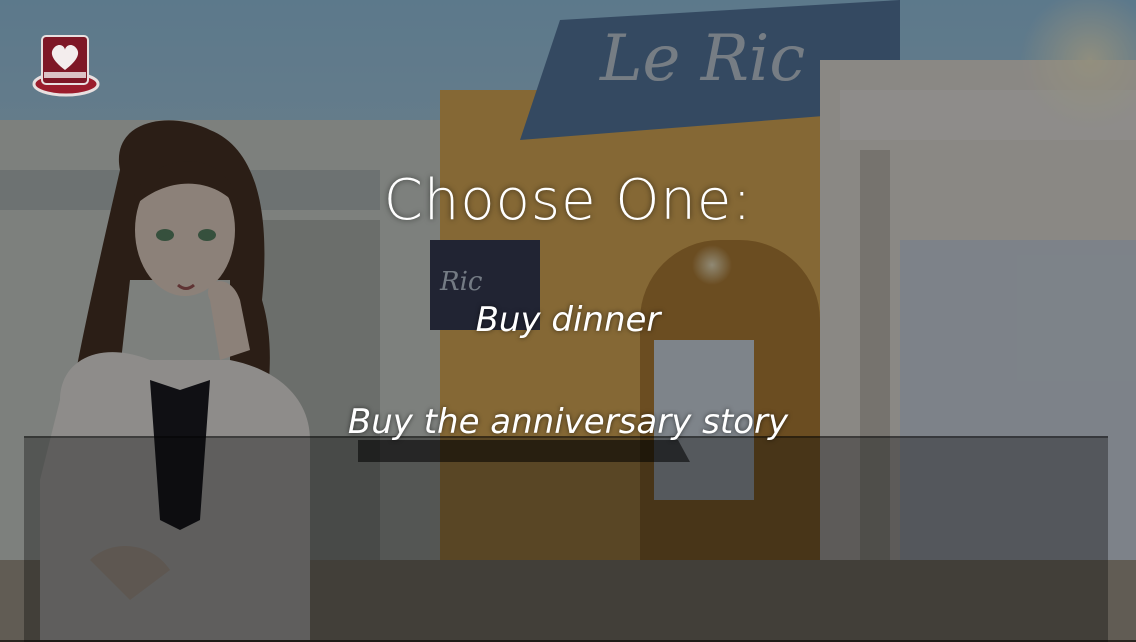  What do you see at coordinates (568, 422) in the screenshot?
I see `choice-buy-anniversary-story: Buy the anniversary story` at bounding box center [568, 422].